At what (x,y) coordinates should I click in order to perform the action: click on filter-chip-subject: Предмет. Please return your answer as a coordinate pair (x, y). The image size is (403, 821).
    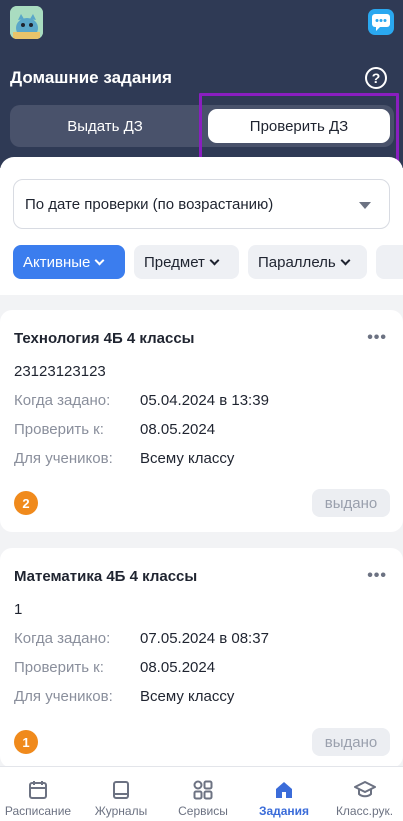
    Looking at the image, I should click on (186, 262).